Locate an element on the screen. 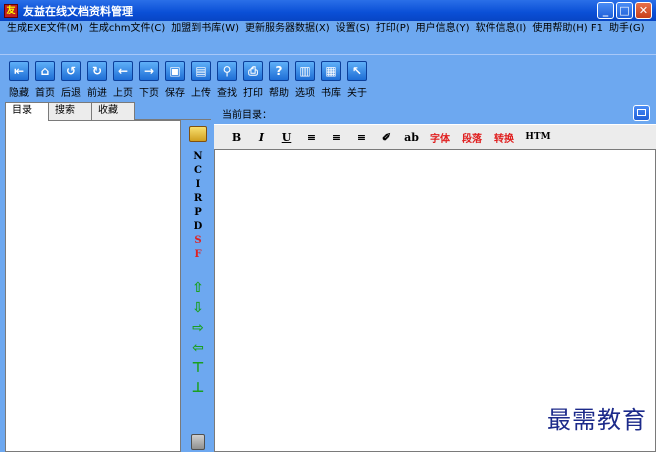  title-bar: 友 友益在线文档资料管理 _ □ ✕ is located at coordinates (328, 10).